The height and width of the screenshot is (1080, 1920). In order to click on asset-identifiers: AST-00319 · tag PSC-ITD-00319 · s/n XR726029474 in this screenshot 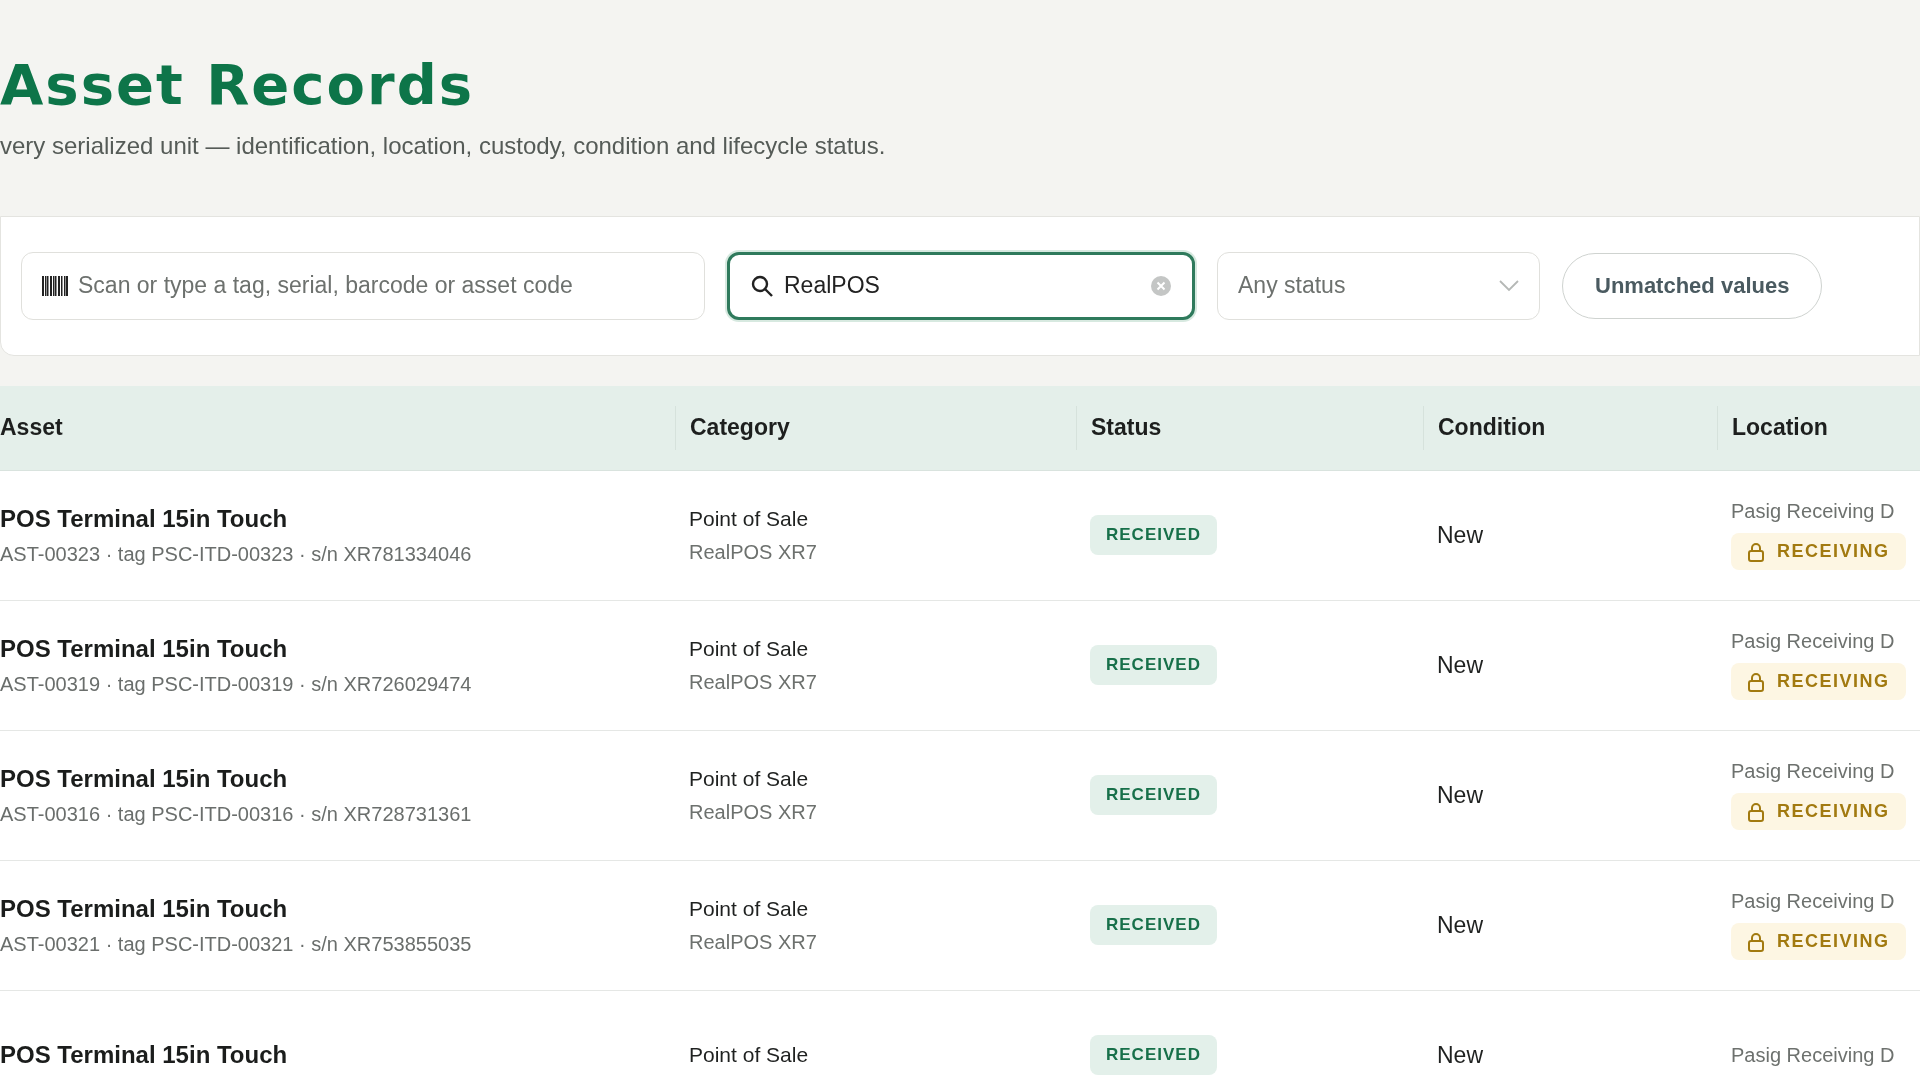, I will do `click(236, 684)`.